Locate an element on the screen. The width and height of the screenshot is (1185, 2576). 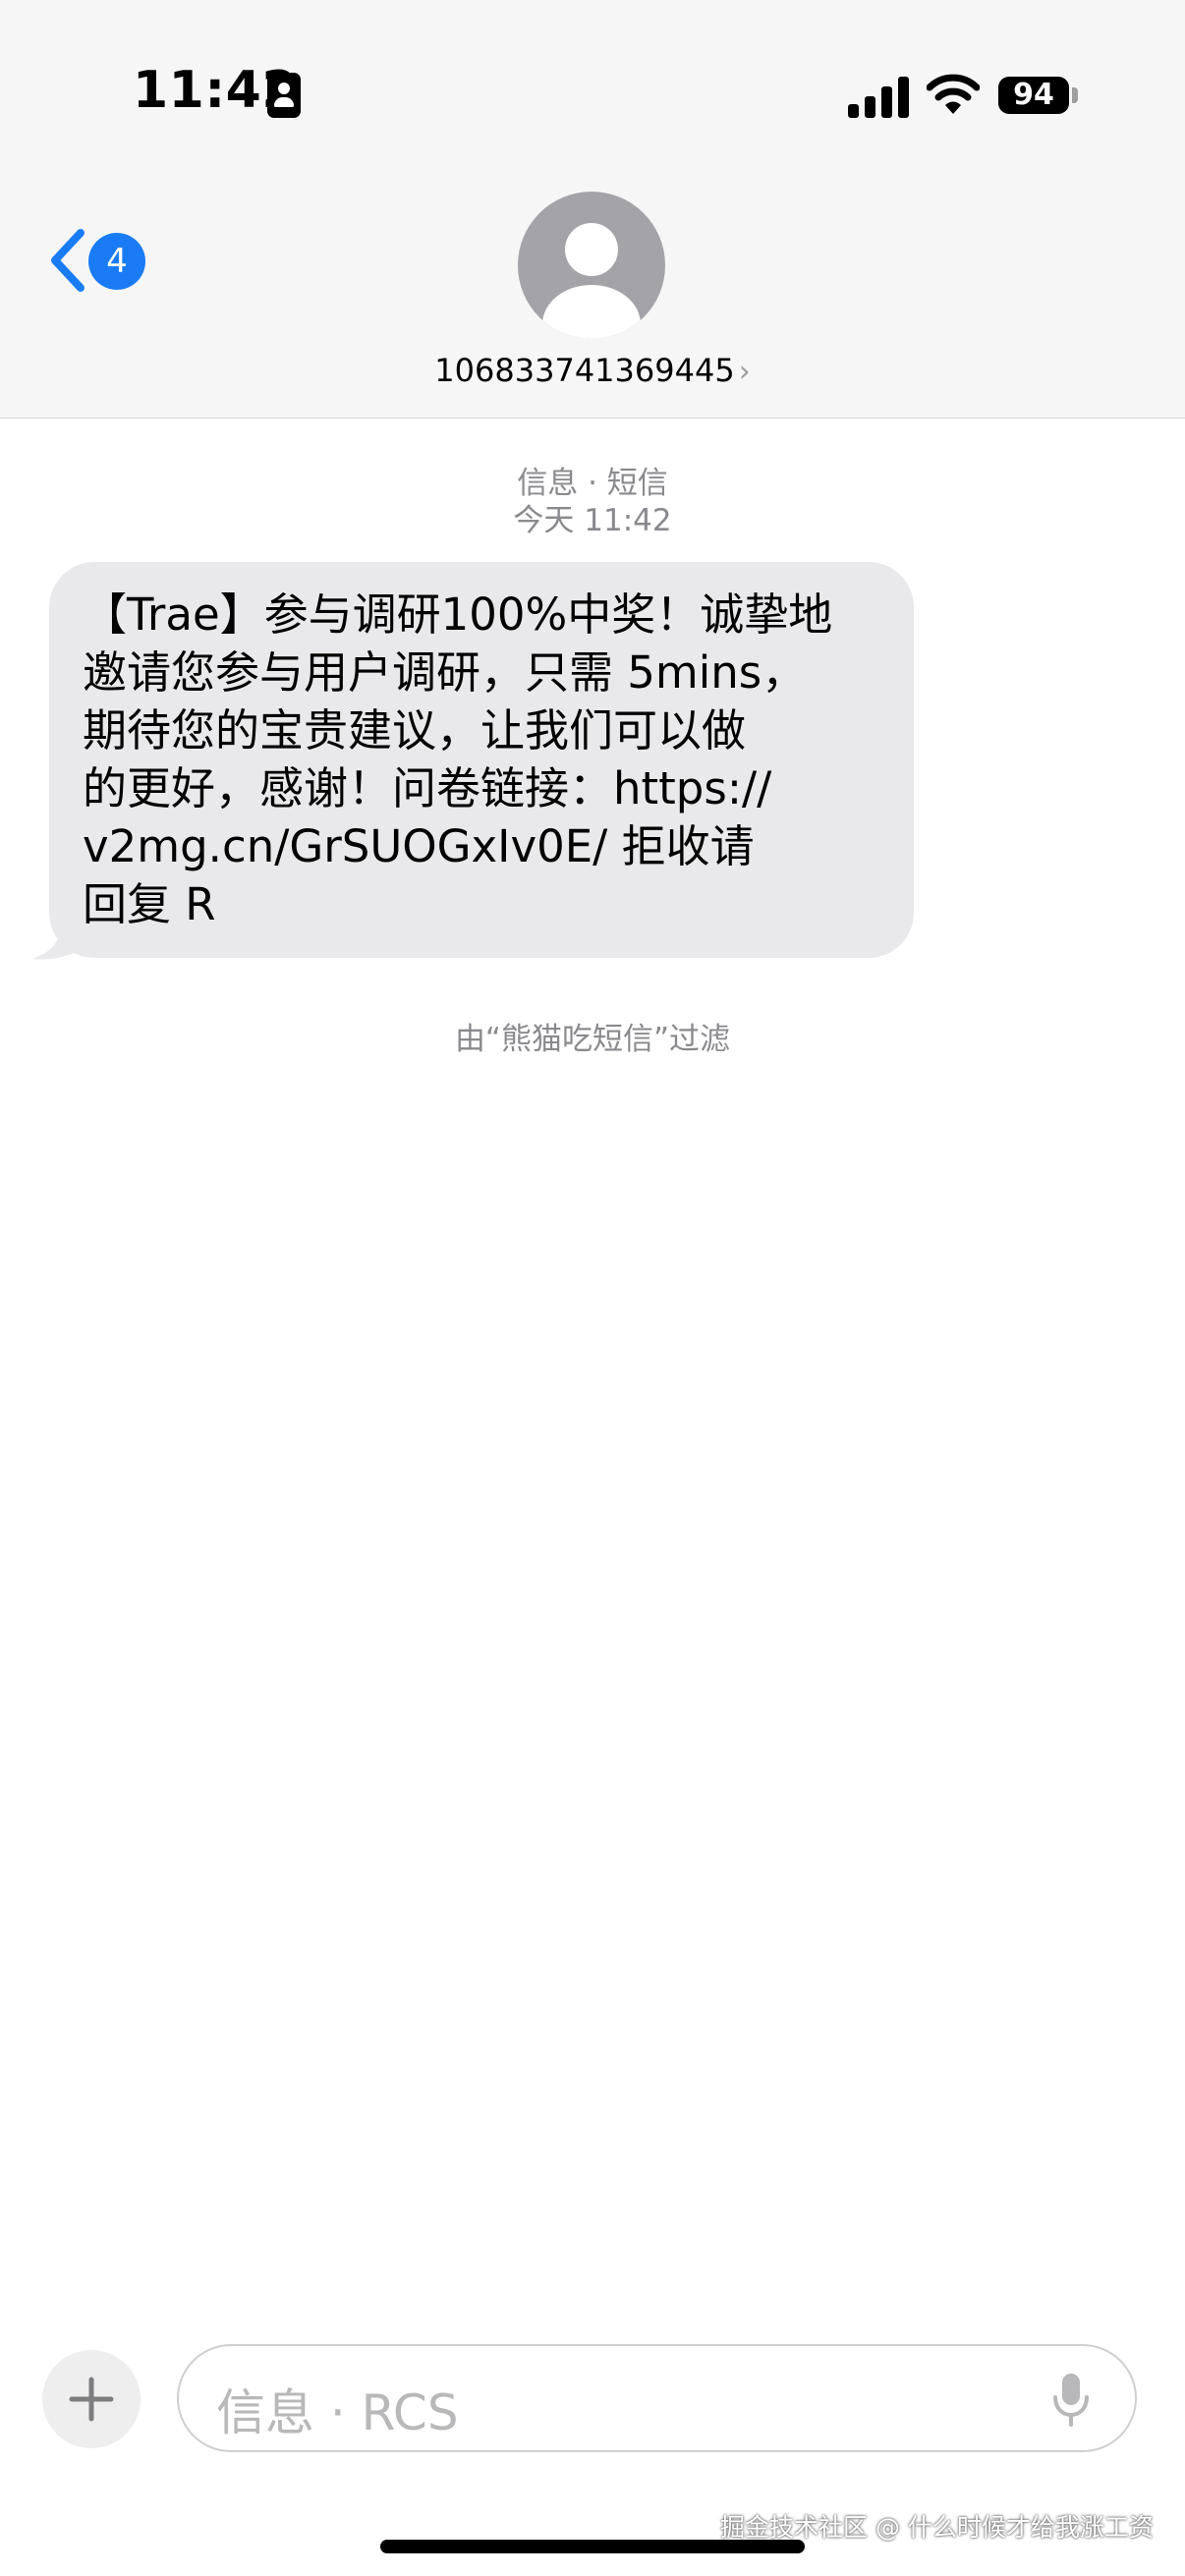
wifi-icon is located at coordinates (954, 94).